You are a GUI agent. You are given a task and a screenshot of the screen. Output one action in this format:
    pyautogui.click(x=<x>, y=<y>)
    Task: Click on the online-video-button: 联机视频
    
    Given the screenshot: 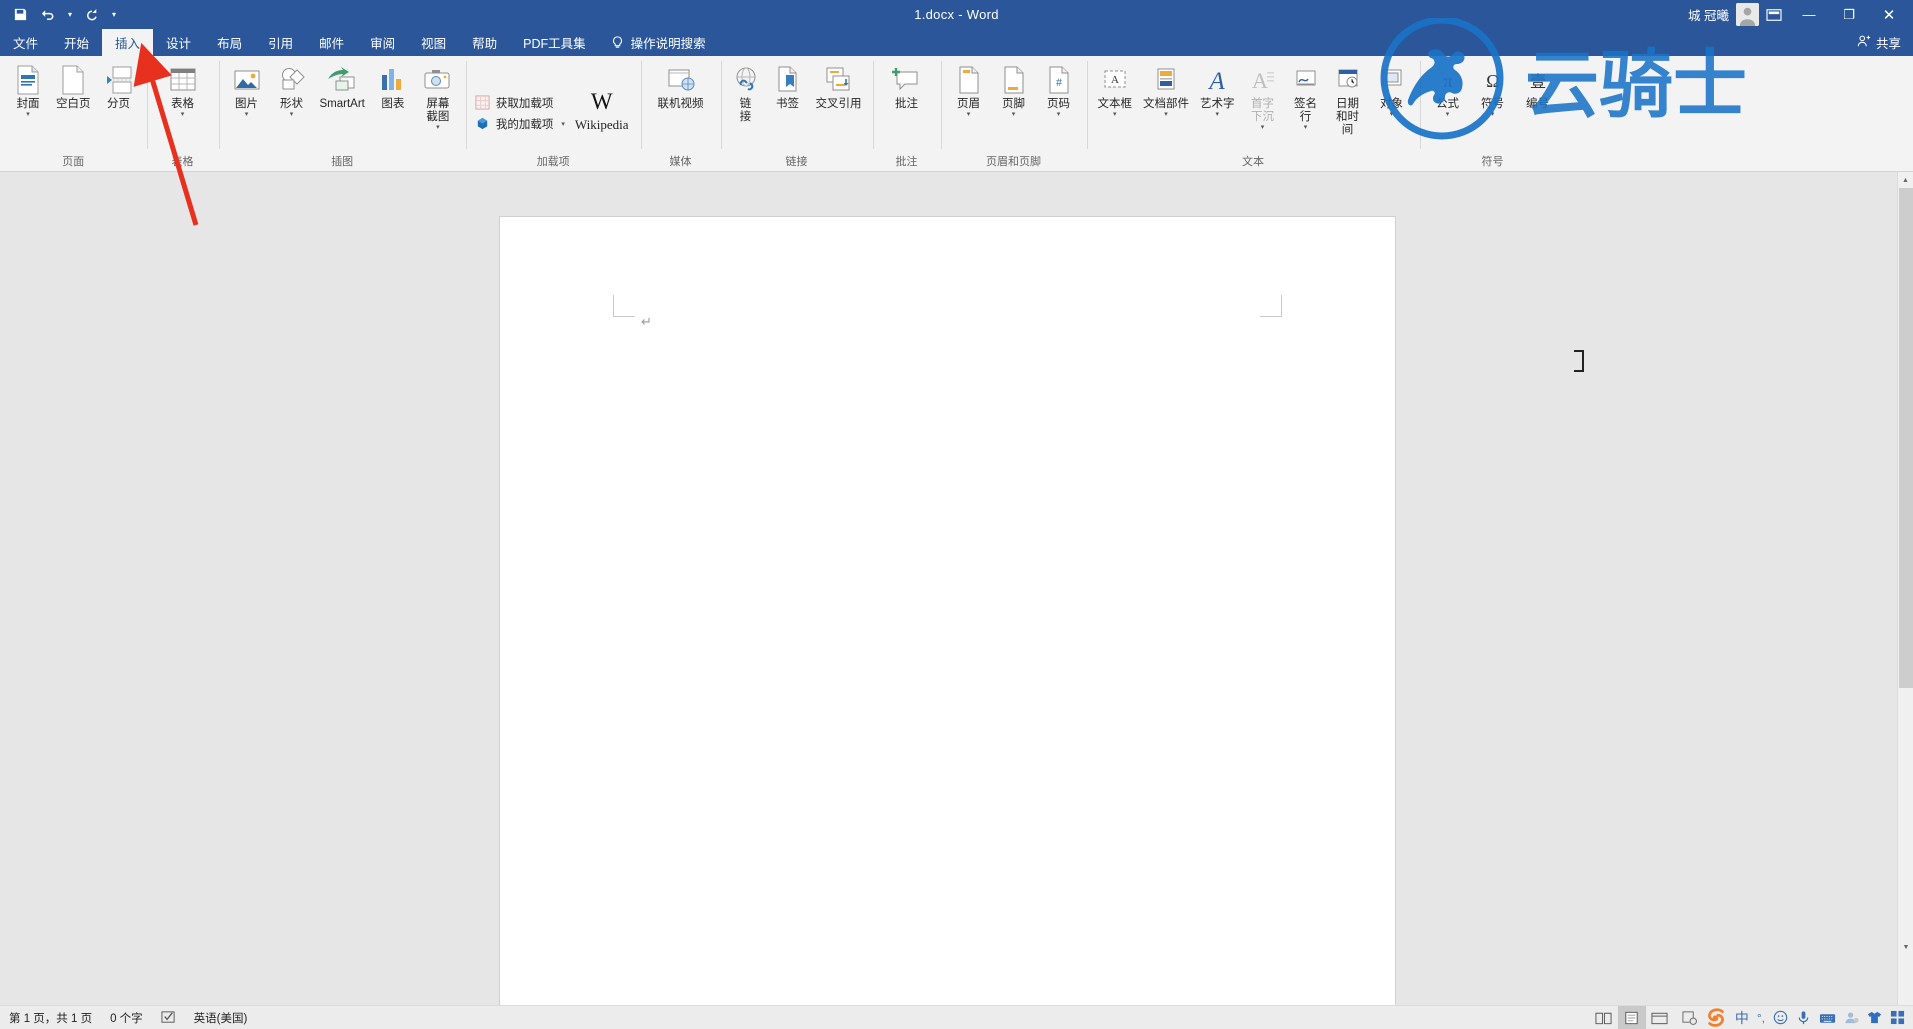 What is the action you would take?
    pyautogui.click(x=681, y=90)
    